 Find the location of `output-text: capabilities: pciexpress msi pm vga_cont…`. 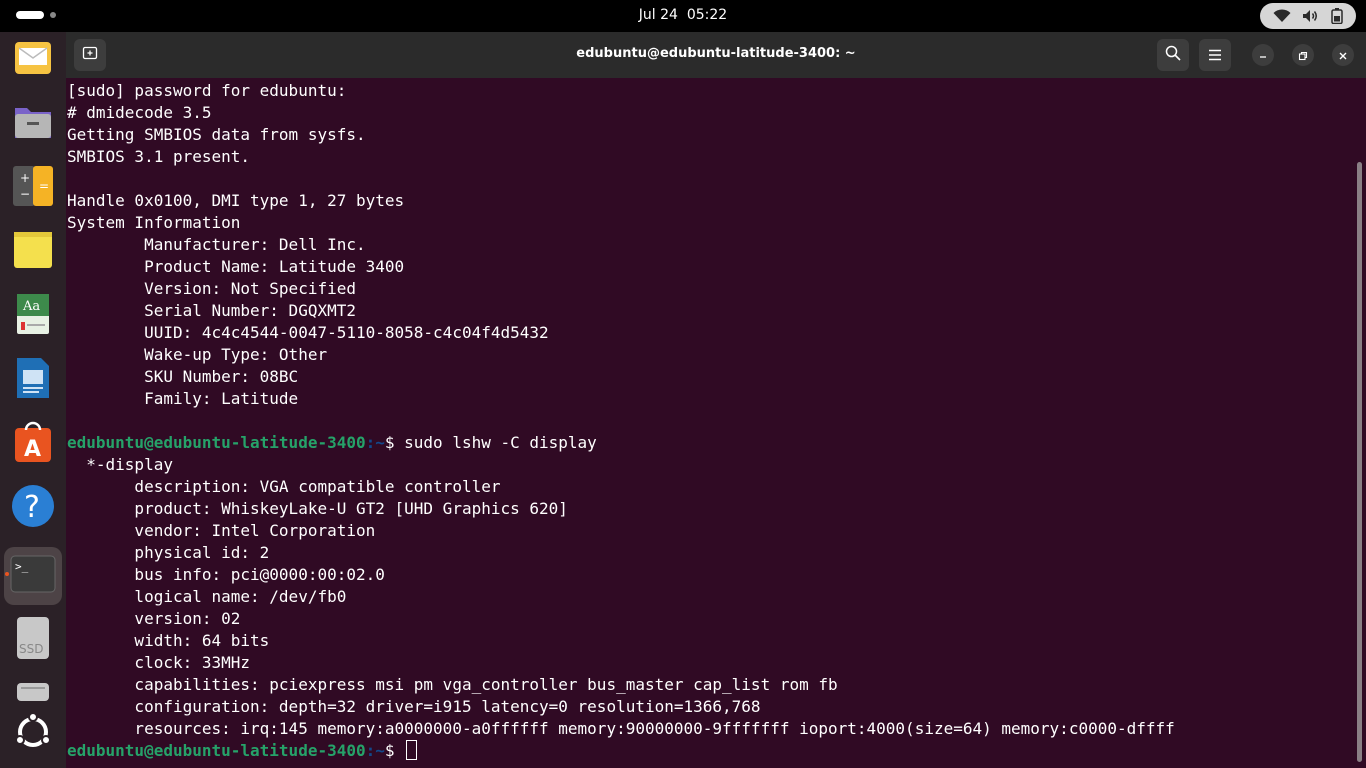

output-text: capabilities: pciexpress msi pm vga_cont… is located at coordinates (452, 684).